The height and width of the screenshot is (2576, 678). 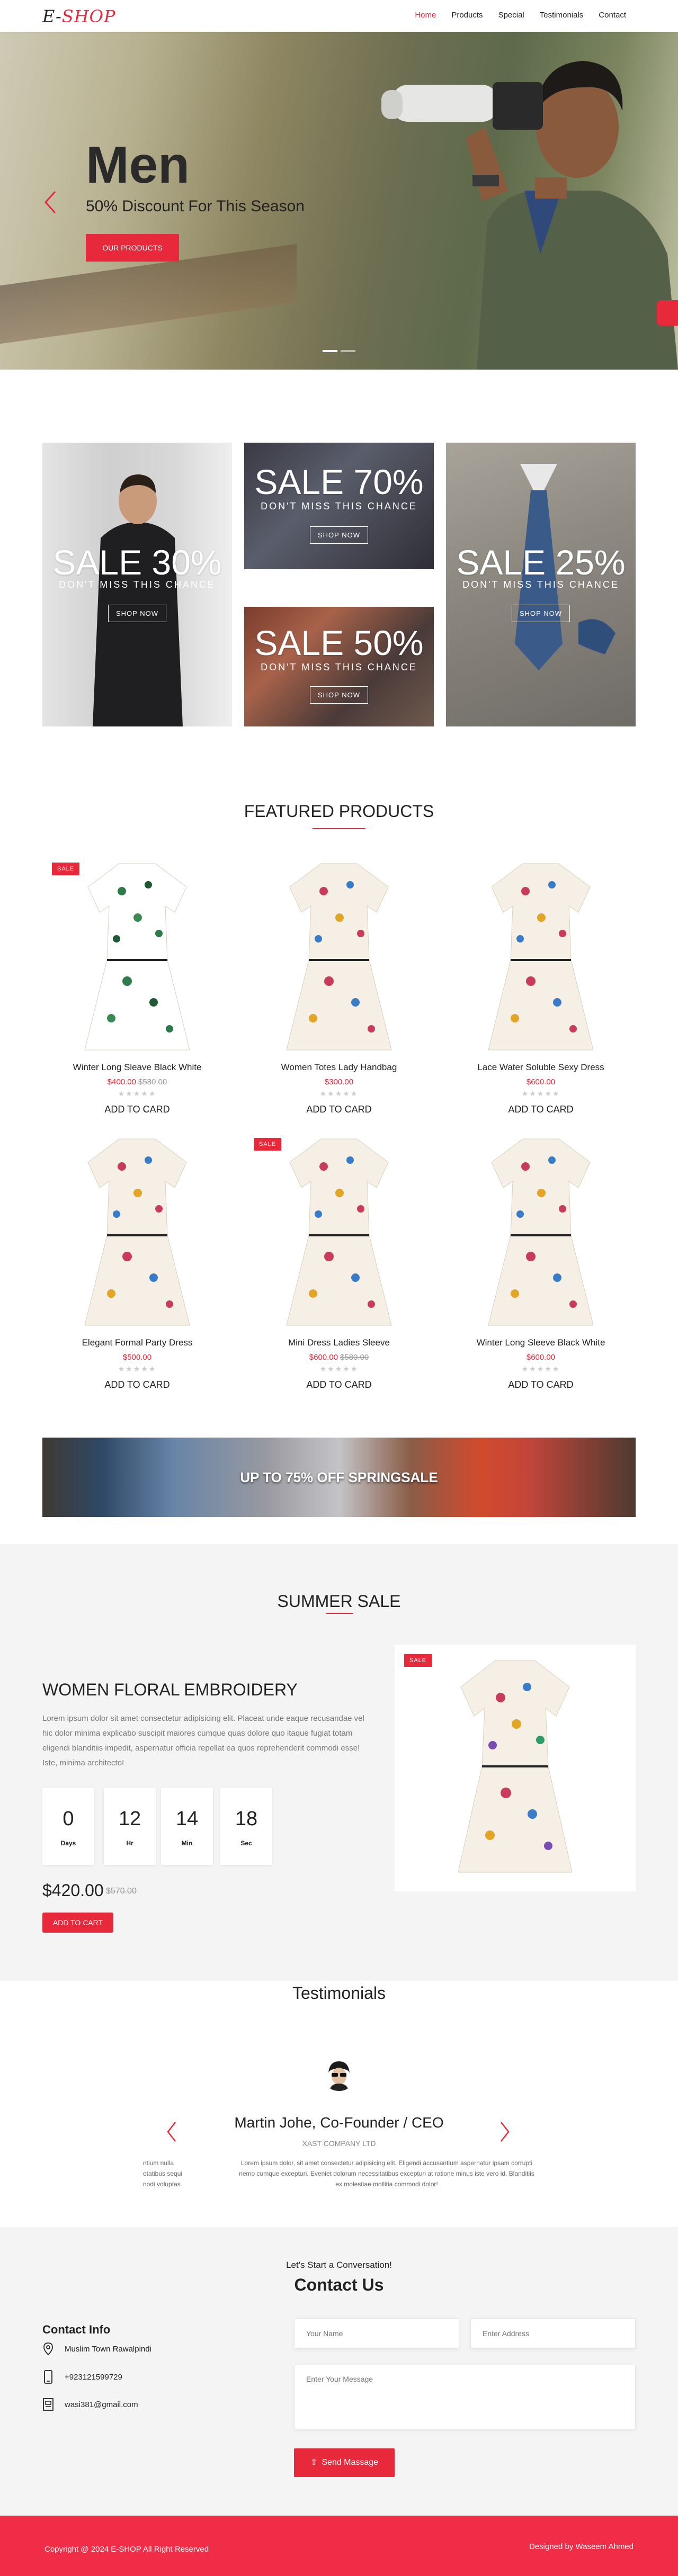 What do you see at coordinates (187, 1843) in the screenshot?
I see `countdown-minutes-label: Min` at bounding box center [187, 1843].